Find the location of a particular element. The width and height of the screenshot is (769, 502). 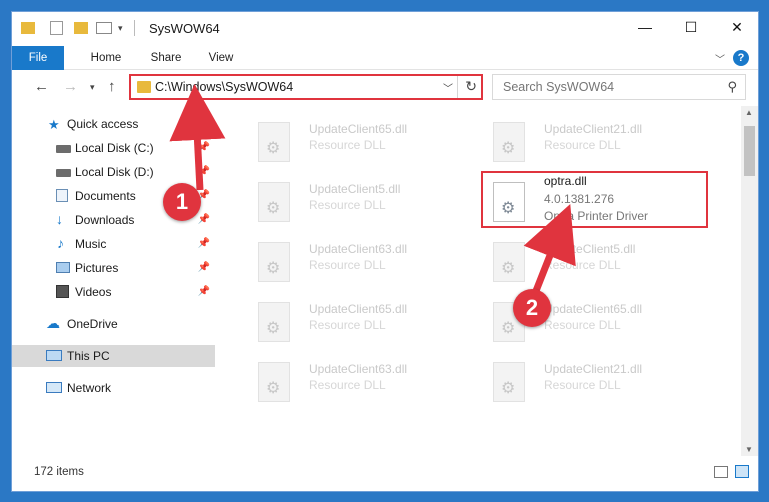

new-folder-icon is located at coordinates (81, 28).